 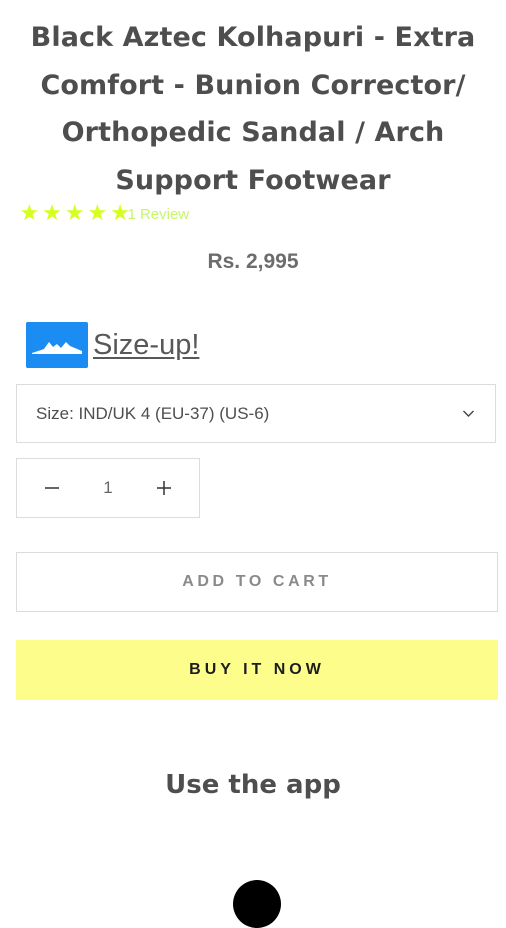 What do you see at coordinates (57, 345) in the screenshot?
I see `sizeup-logo-icon` at bounding box center [57, 345].